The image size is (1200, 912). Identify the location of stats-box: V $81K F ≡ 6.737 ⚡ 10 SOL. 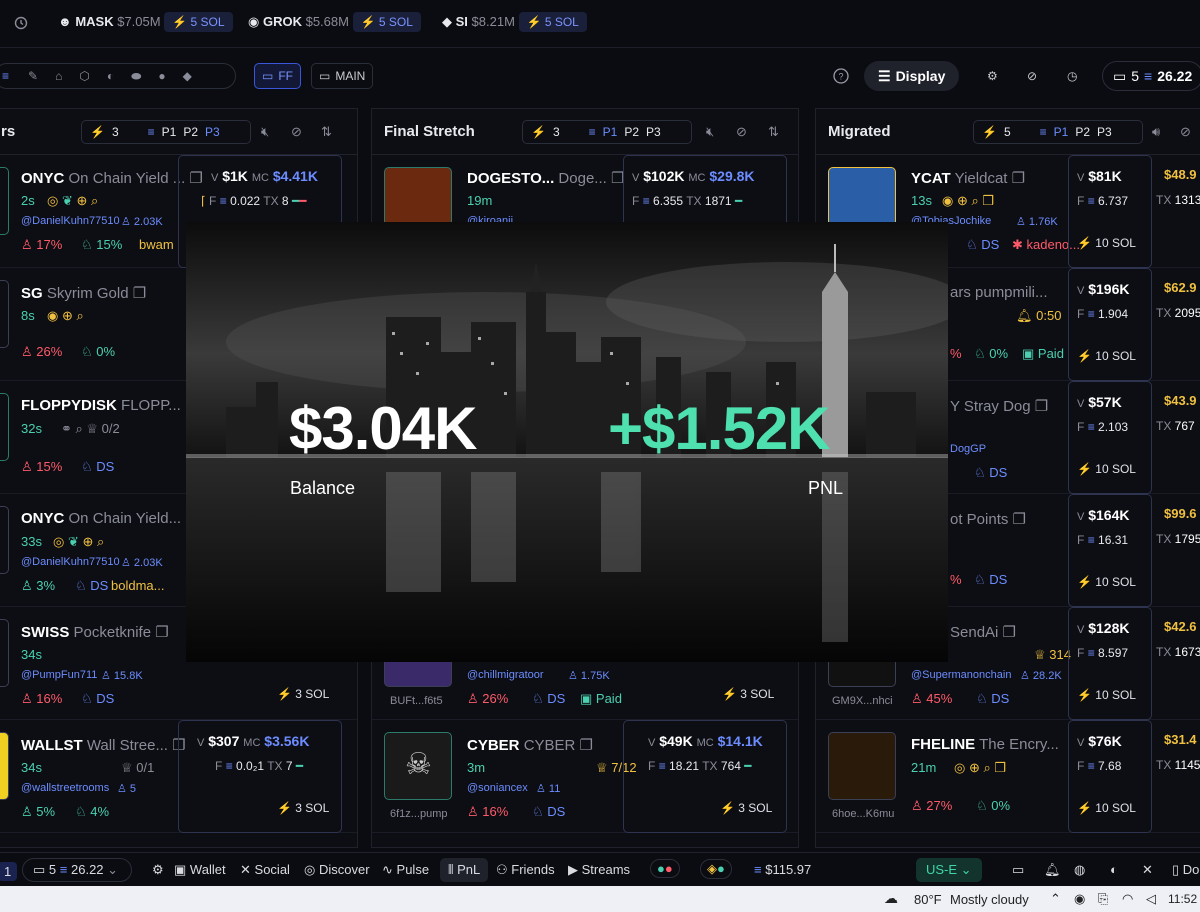
(1110, 211).